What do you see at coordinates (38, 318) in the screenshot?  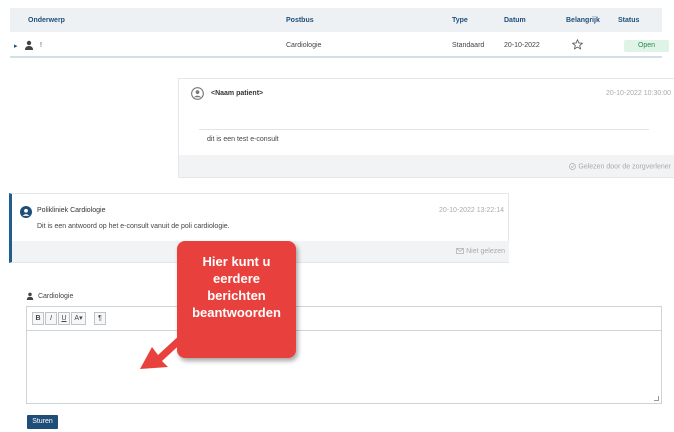 I see `bold-button: B` at bounding box center [38, 318].